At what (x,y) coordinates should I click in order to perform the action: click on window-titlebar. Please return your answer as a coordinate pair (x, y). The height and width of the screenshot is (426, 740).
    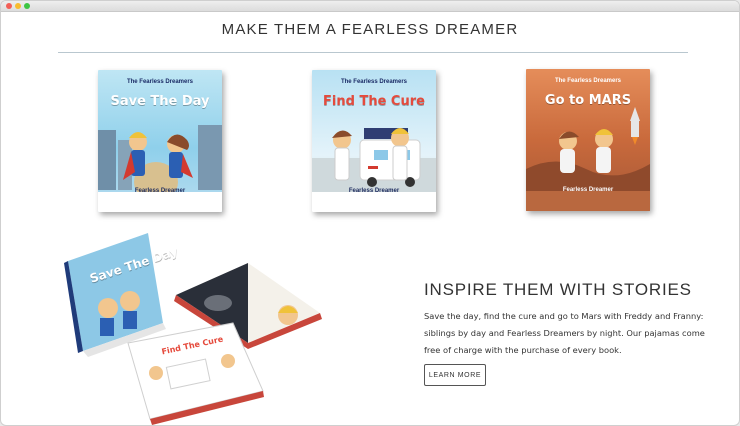
    Looking at the image, I should click on (370, 6).